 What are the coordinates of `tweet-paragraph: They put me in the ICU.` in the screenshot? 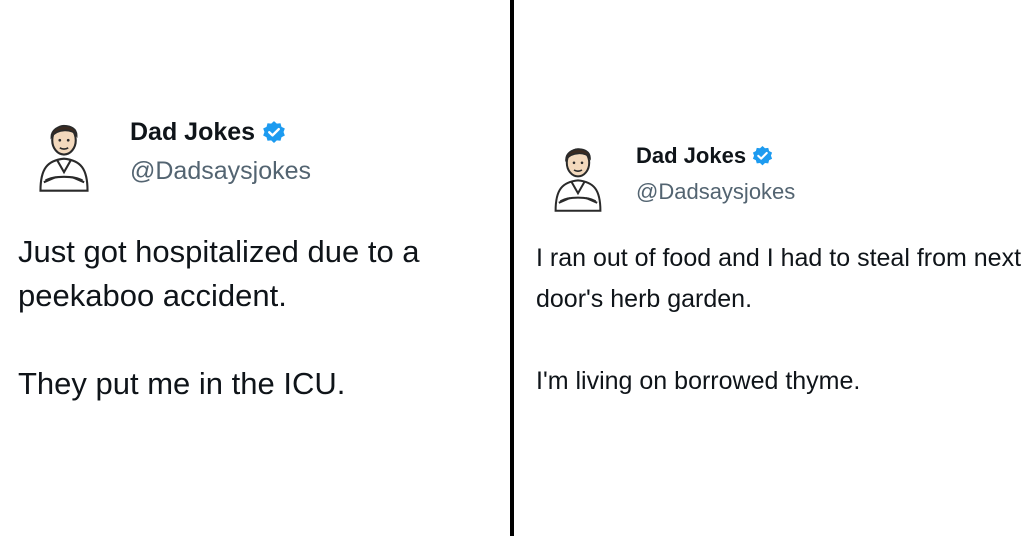 It's located at (182, 383).